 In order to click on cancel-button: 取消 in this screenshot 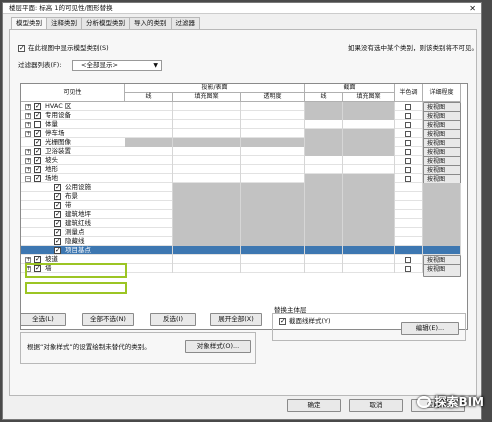, I will do `click(376, 405)`.